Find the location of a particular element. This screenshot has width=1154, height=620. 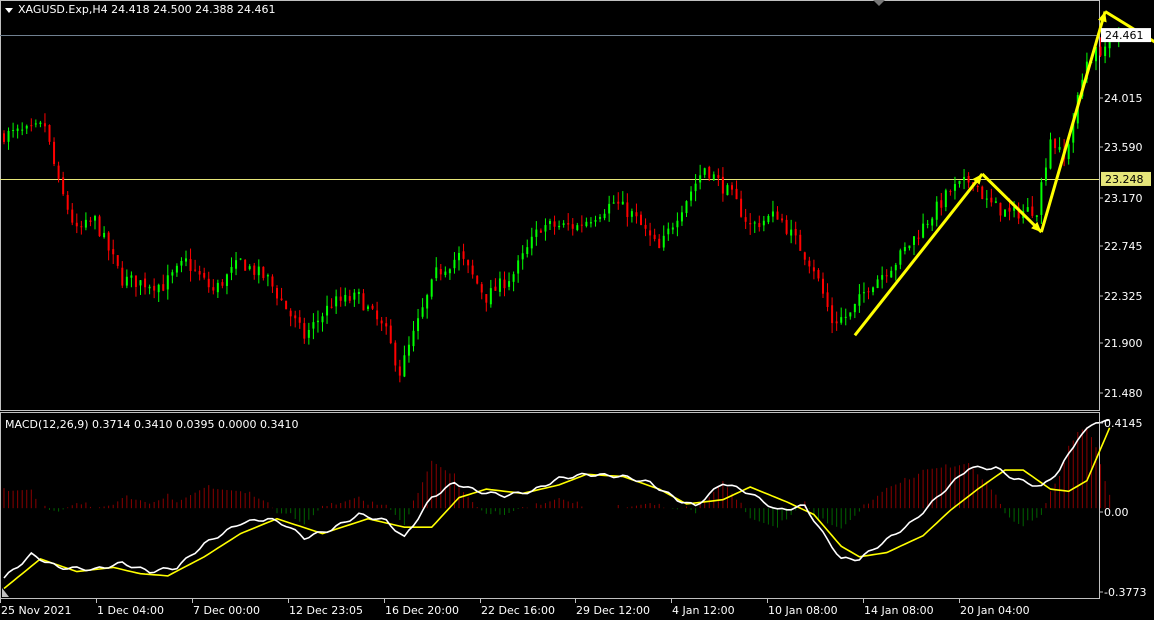

macd-axis: 0.4145 0.00 -0.3773 is located at coordinates (1122, 508).